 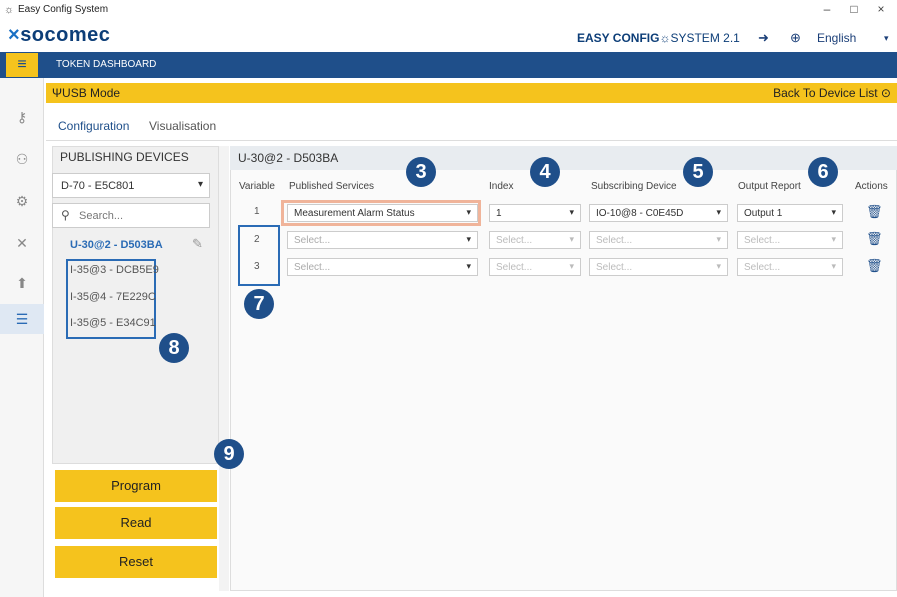 What do you see at coordinates (22, 283) in the screenshot?
I see `upload-icon: ⬆` at bounding box center [22, 283].